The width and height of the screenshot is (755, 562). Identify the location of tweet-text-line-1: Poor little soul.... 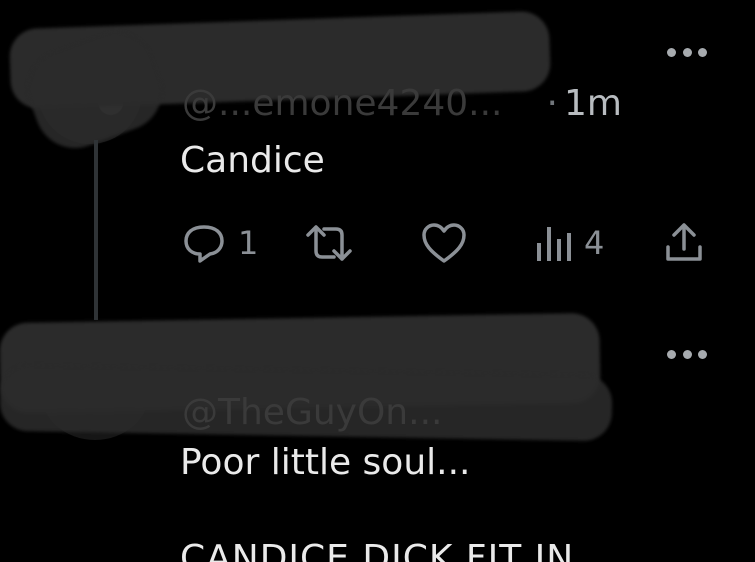
(325, 462).